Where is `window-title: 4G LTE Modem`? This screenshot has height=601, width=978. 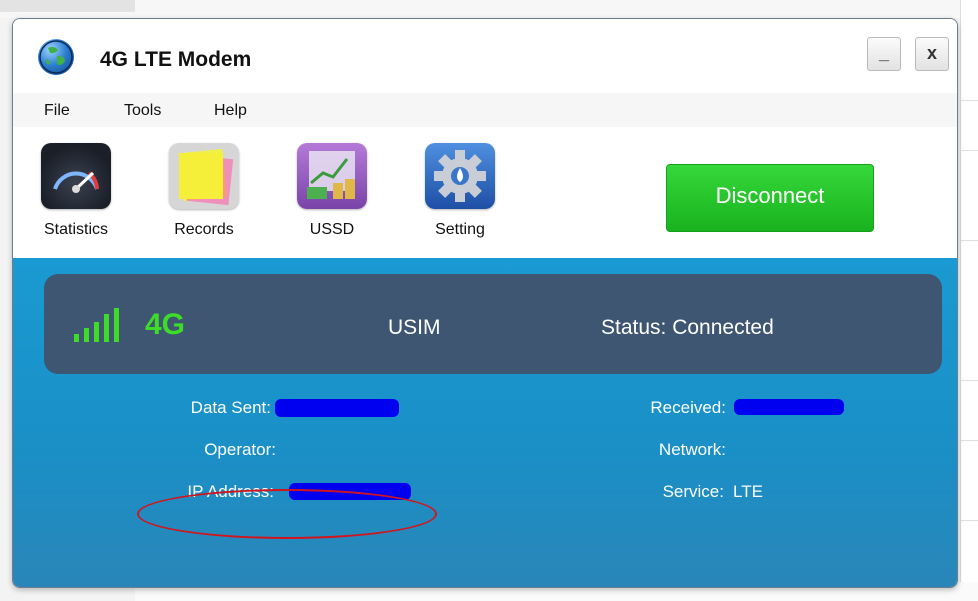
window-title: 4G LTE Modem is located at coordinates (176, 59).